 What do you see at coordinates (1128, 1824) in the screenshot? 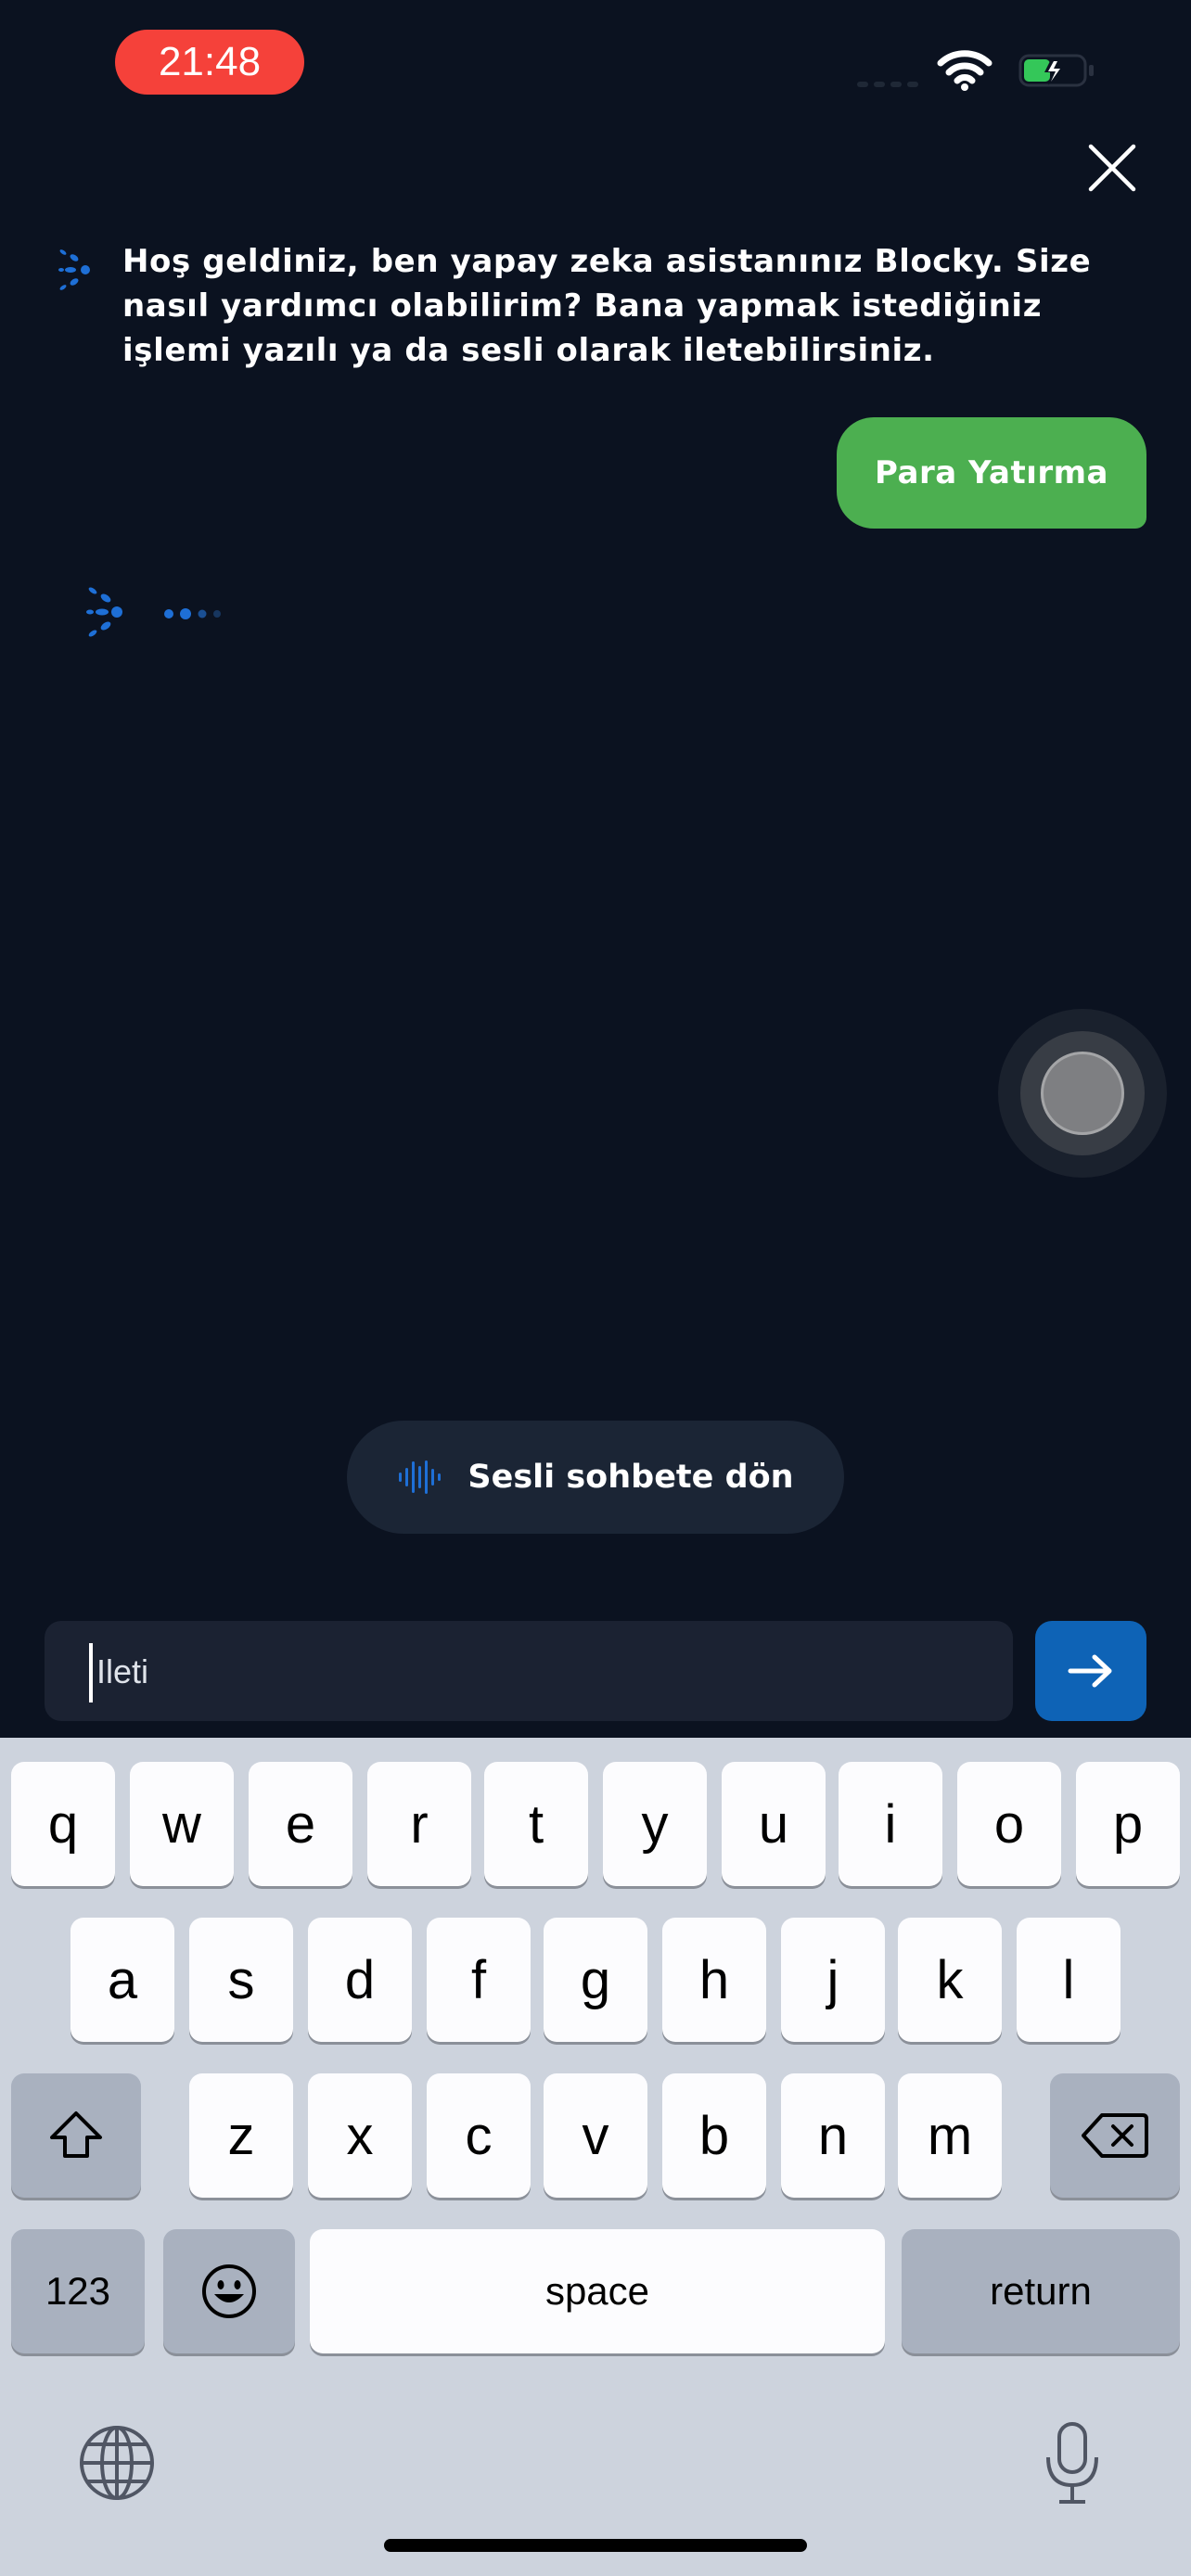
I see `key-p: p` at bounding box center [1128, 1824].